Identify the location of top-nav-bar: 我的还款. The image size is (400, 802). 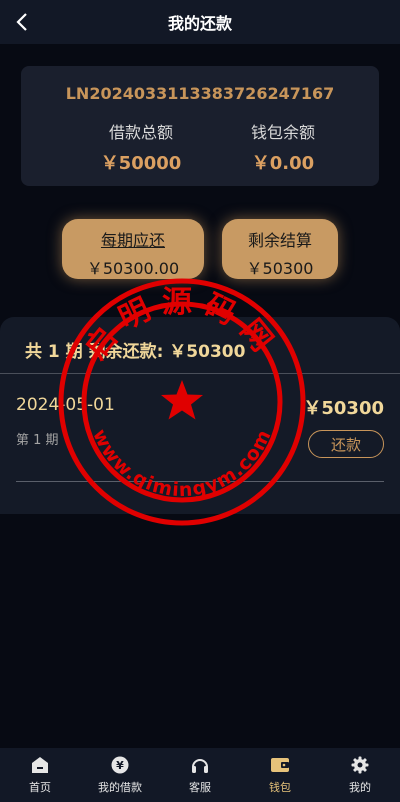
(200, 22).